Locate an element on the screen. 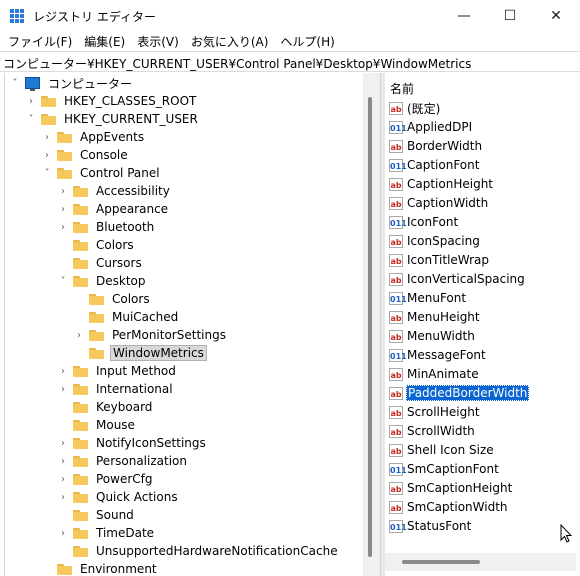  value-name: MenuFont is located at coordinates (437, 298).